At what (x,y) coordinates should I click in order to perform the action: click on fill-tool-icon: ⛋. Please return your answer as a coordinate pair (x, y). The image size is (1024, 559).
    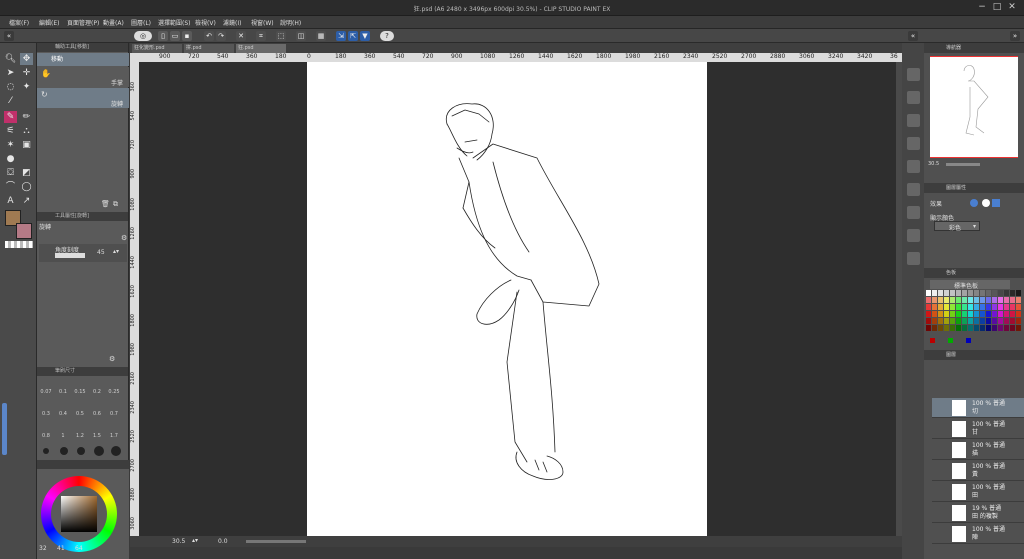
    Looking at the image, I should click on (10, 173).